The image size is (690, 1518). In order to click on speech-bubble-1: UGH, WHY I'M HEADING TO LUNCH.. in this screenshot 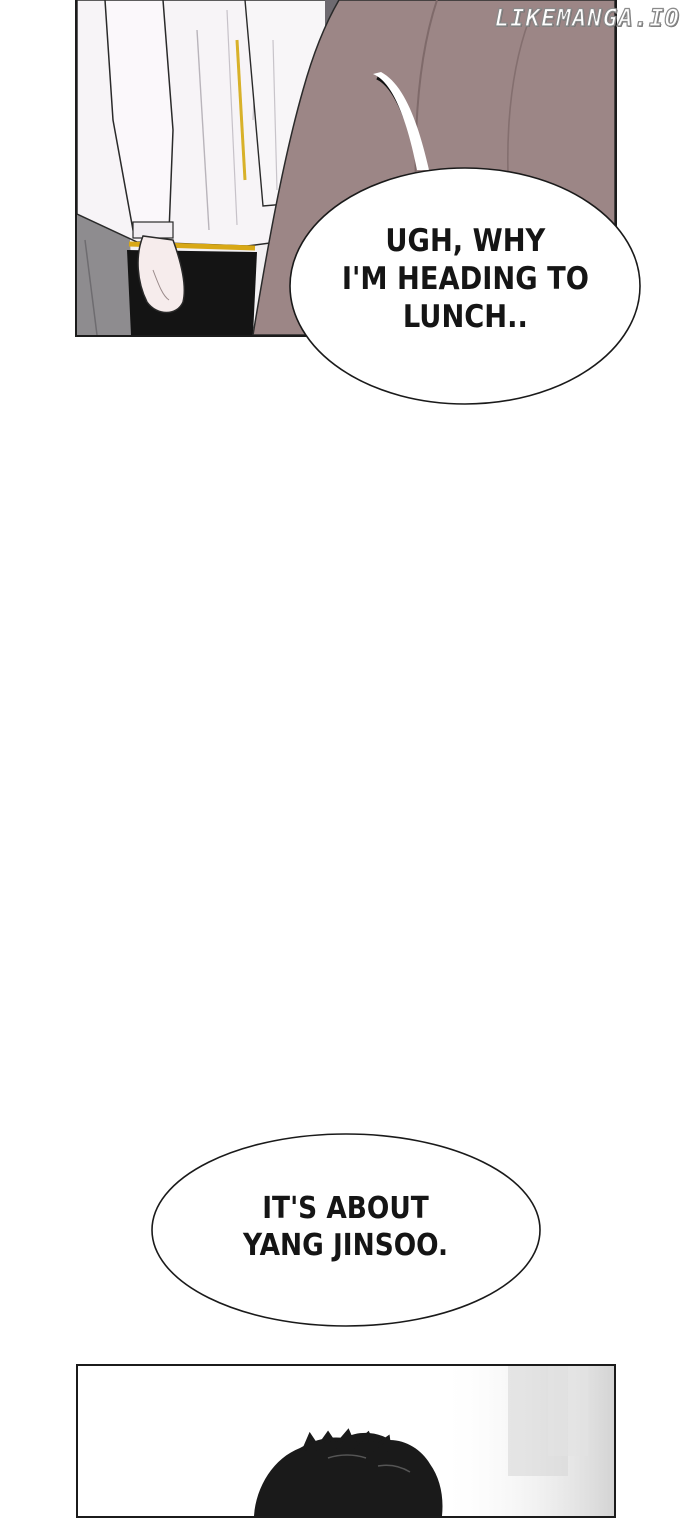, I will do `click(465, 286)`.